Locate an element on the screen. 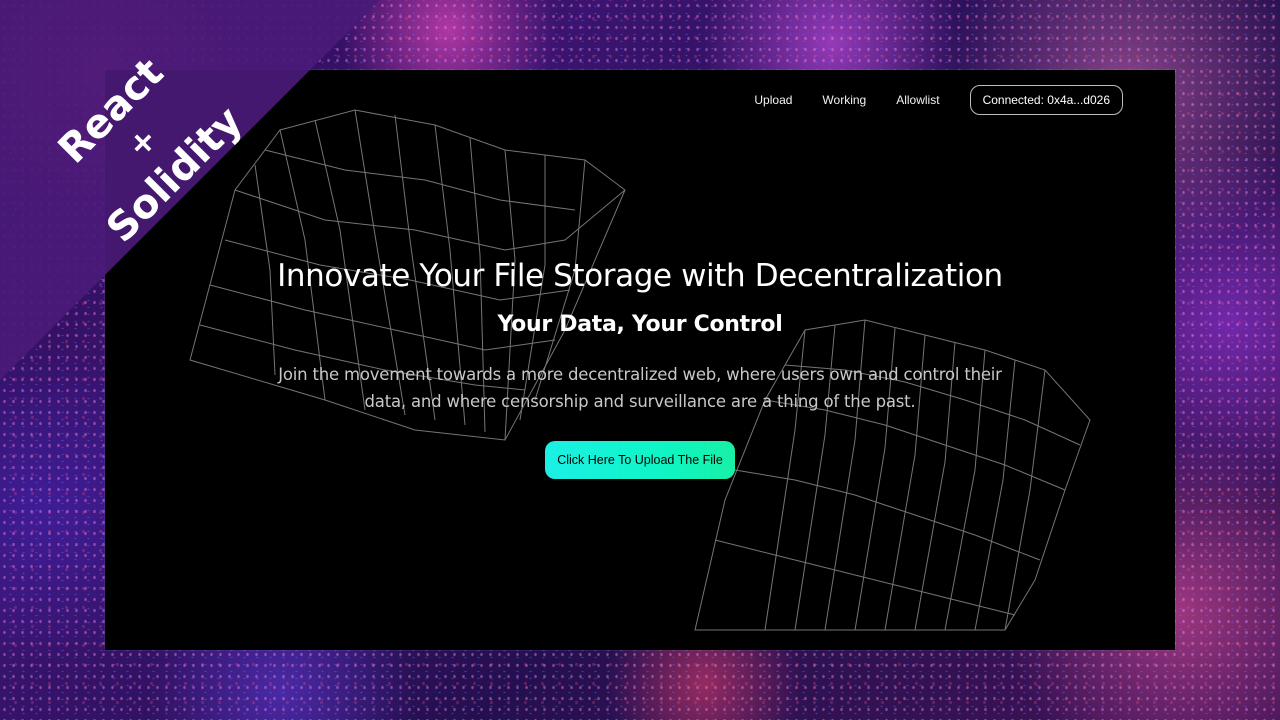 This screenshot has width=1280, height=720. nav-link-allowlist: Allowlist is located at coordinates (917, 100).